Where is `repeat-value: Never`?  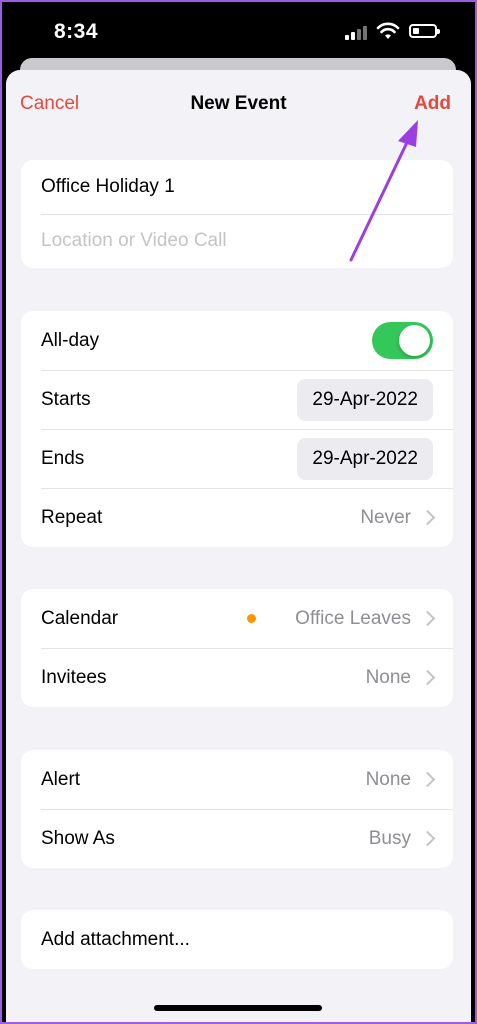
repeat-value: Never is located at coordinates (385, 517).